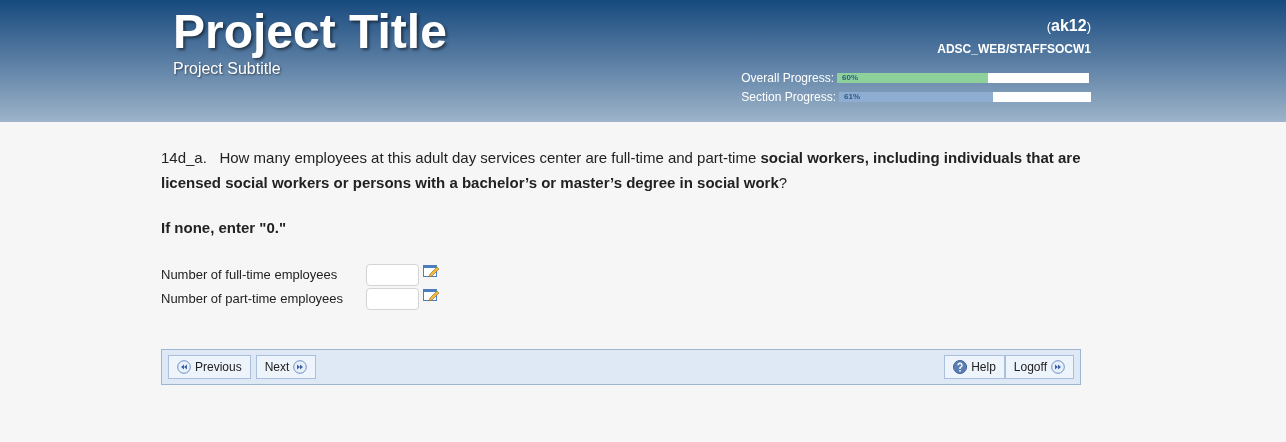 The image size is (1286, 442). Describe the element at coordinates (184, 366) in the screenshot. I see `rewind-icon` at that location.